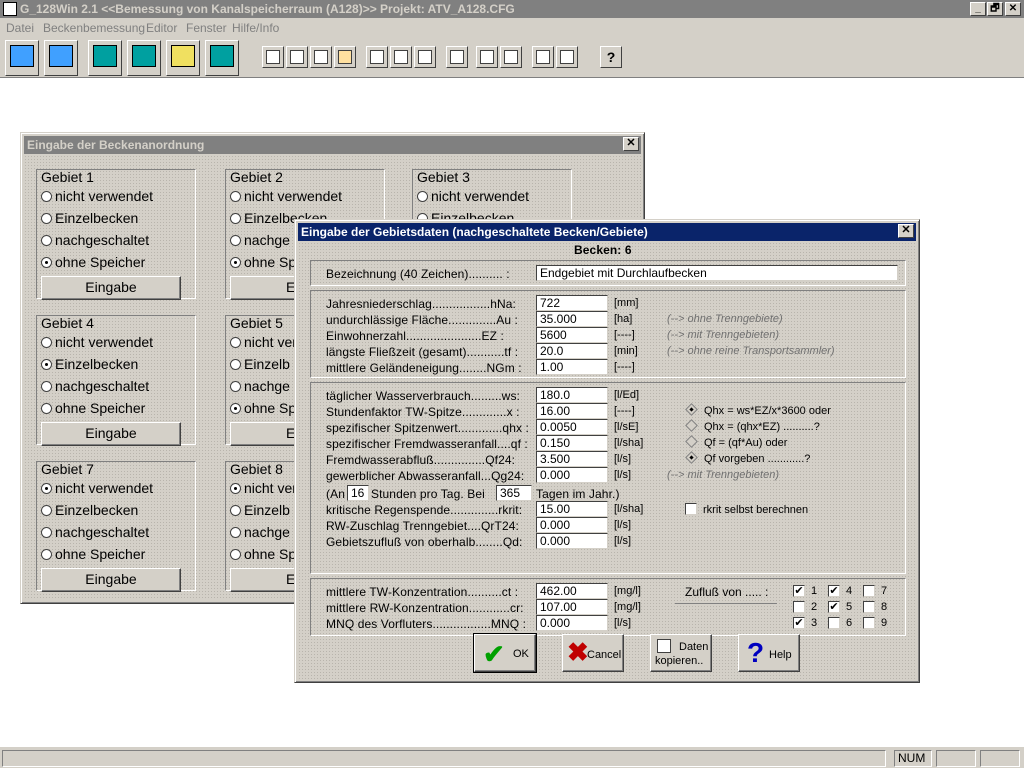  What do you see at coordinates (572, 443) in the screenshot?
I see `qf-input: 0.150` at bounding box center [572, 443].